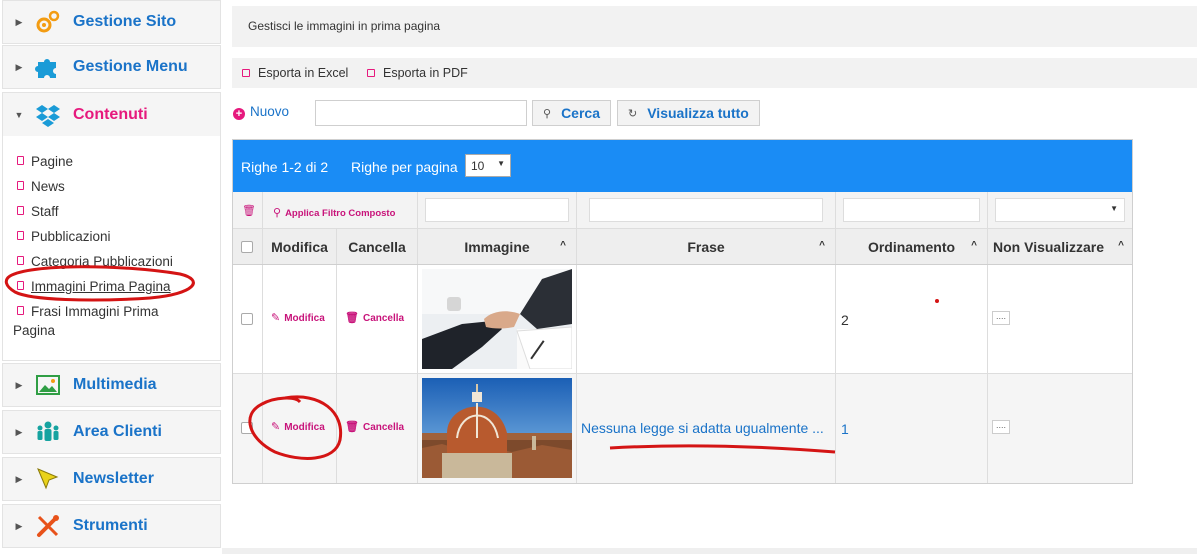  I want to click on submenu-item-pubblicazioni: Pubblicazioni, so click(114, 236).